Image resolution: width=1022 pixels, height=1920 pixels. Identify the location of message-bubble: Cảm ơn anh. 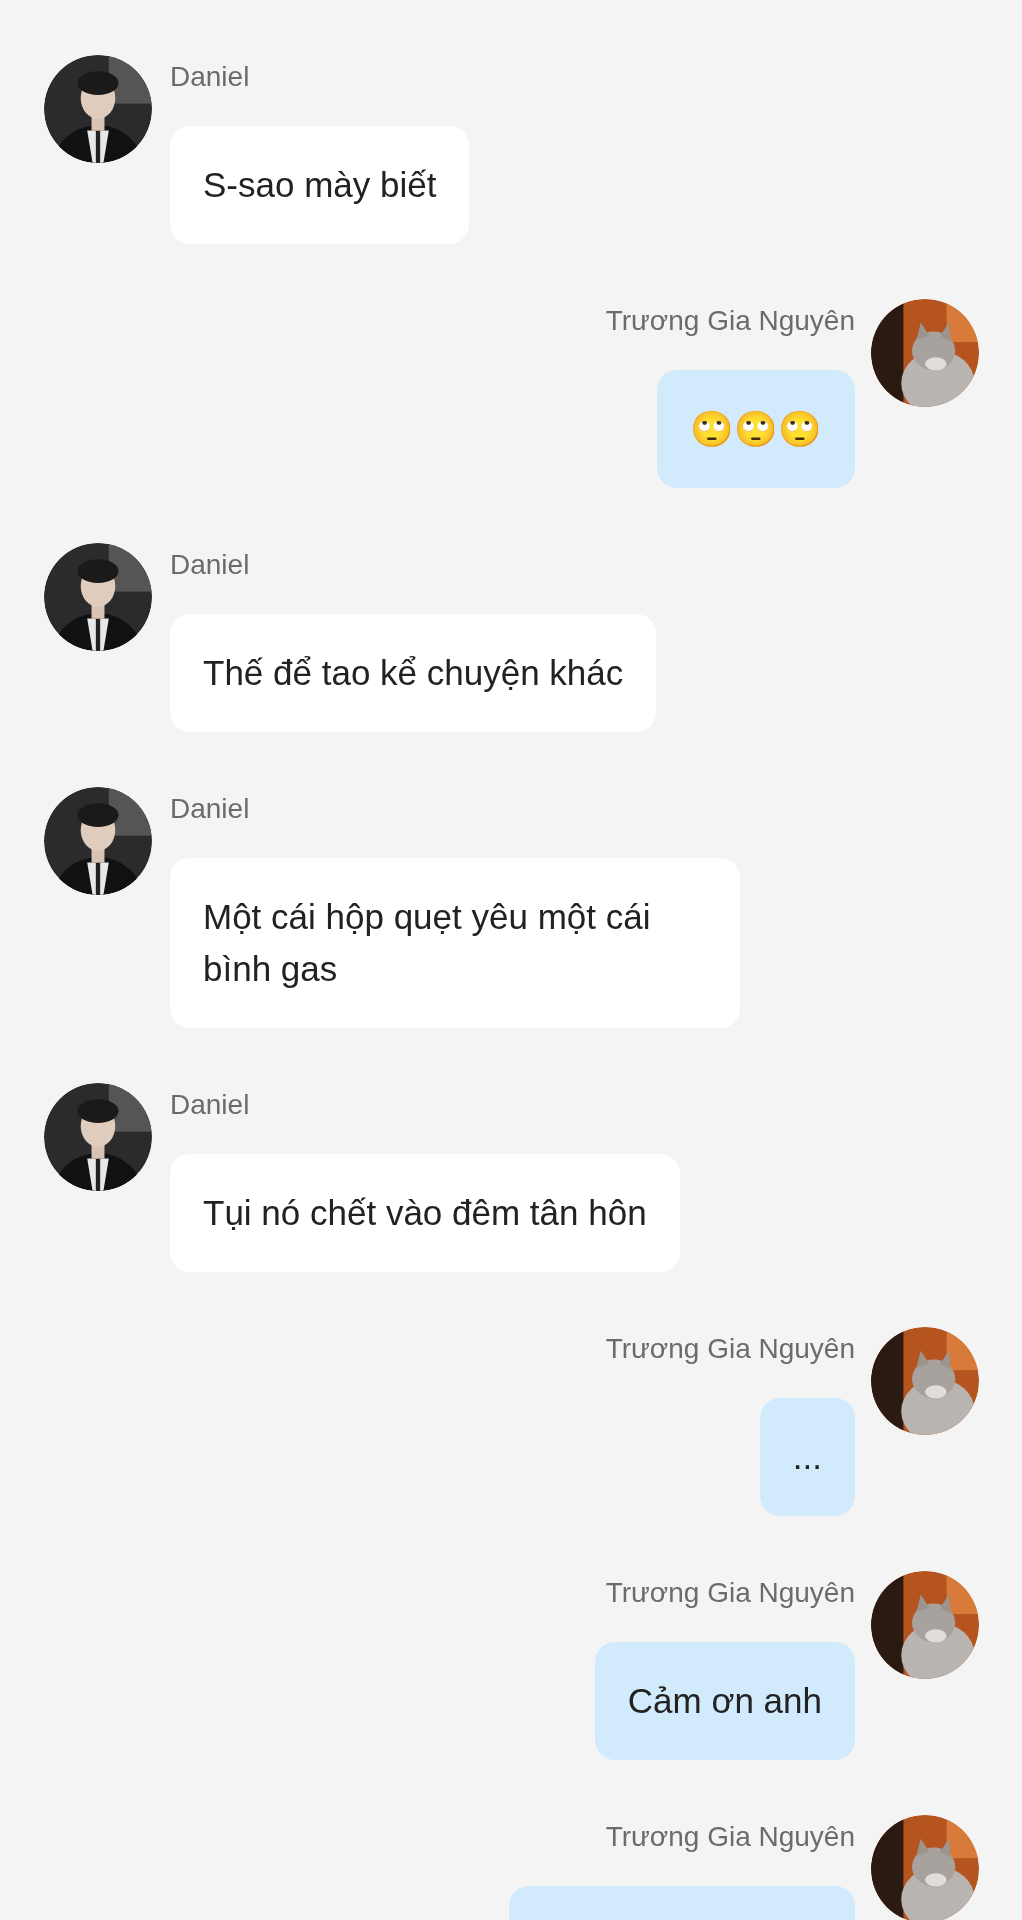
(724, 1701).